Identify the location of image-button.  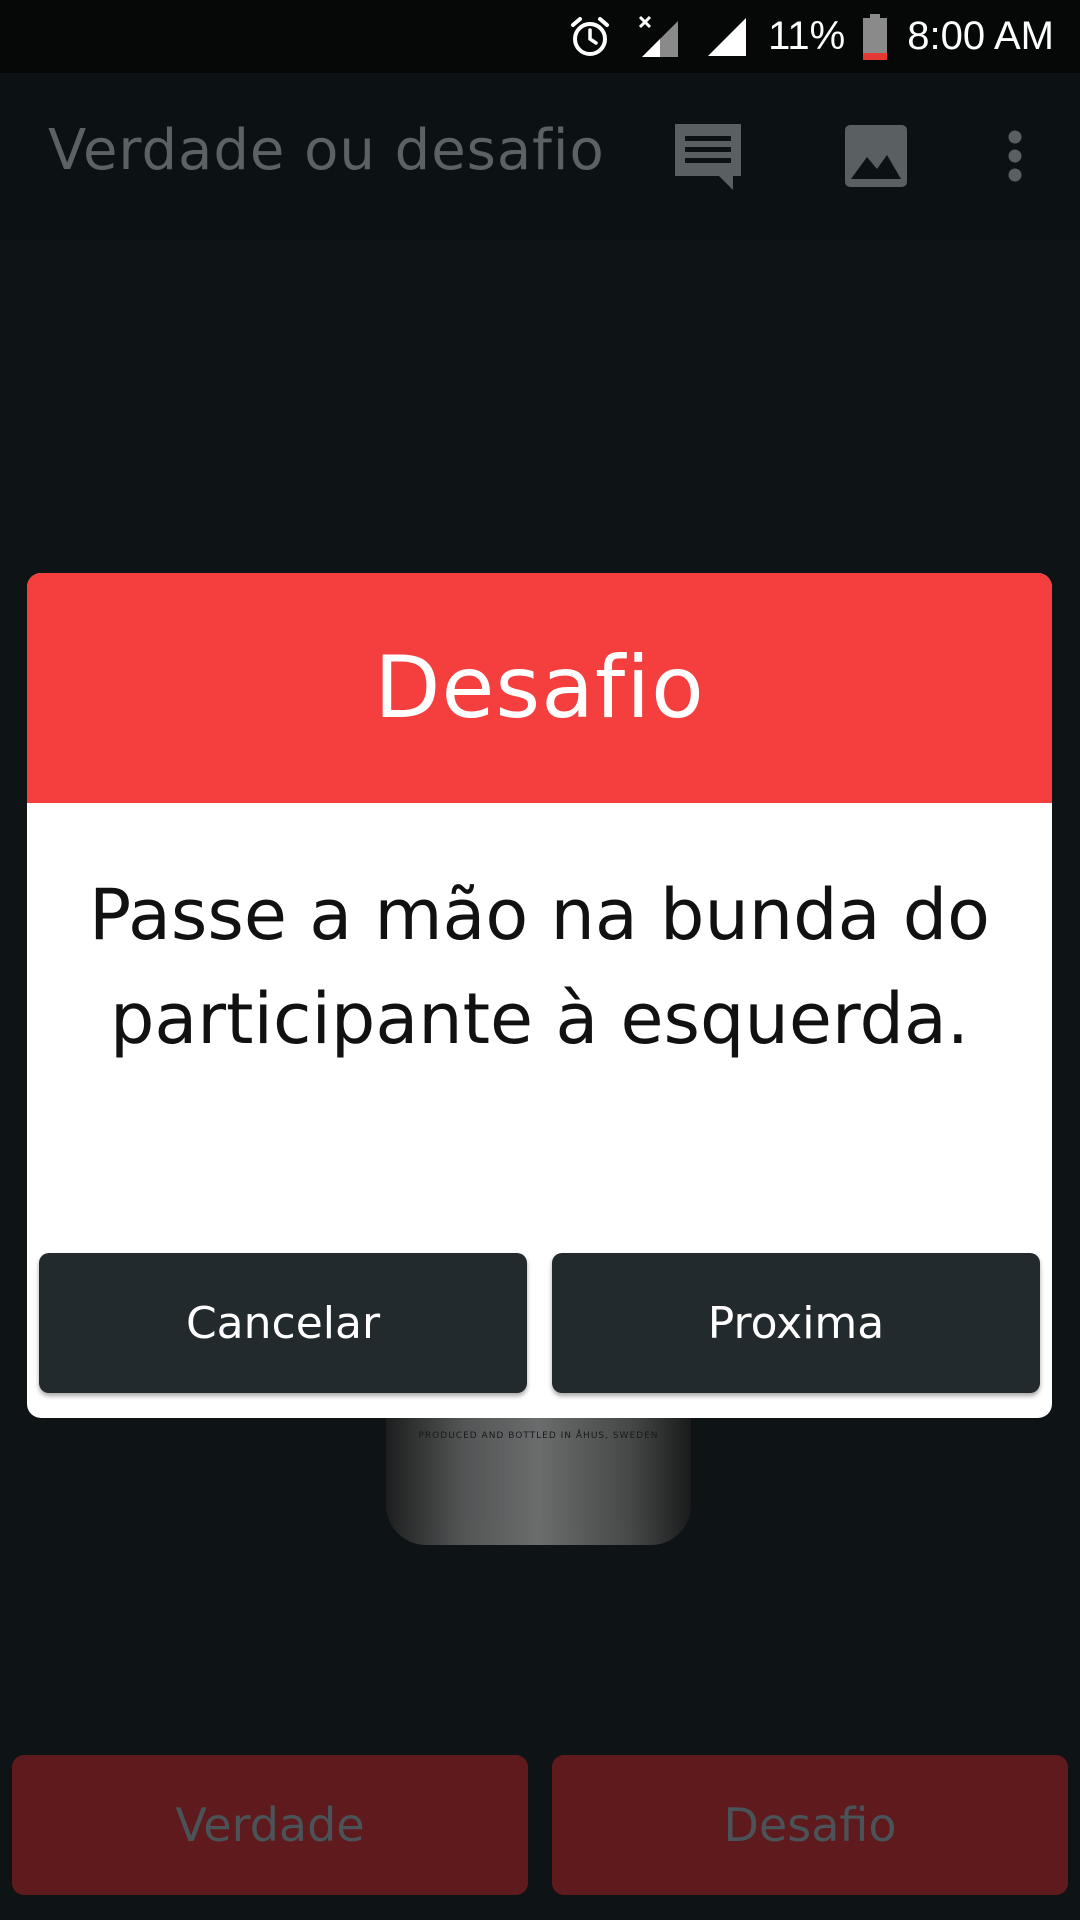
(876, 158).